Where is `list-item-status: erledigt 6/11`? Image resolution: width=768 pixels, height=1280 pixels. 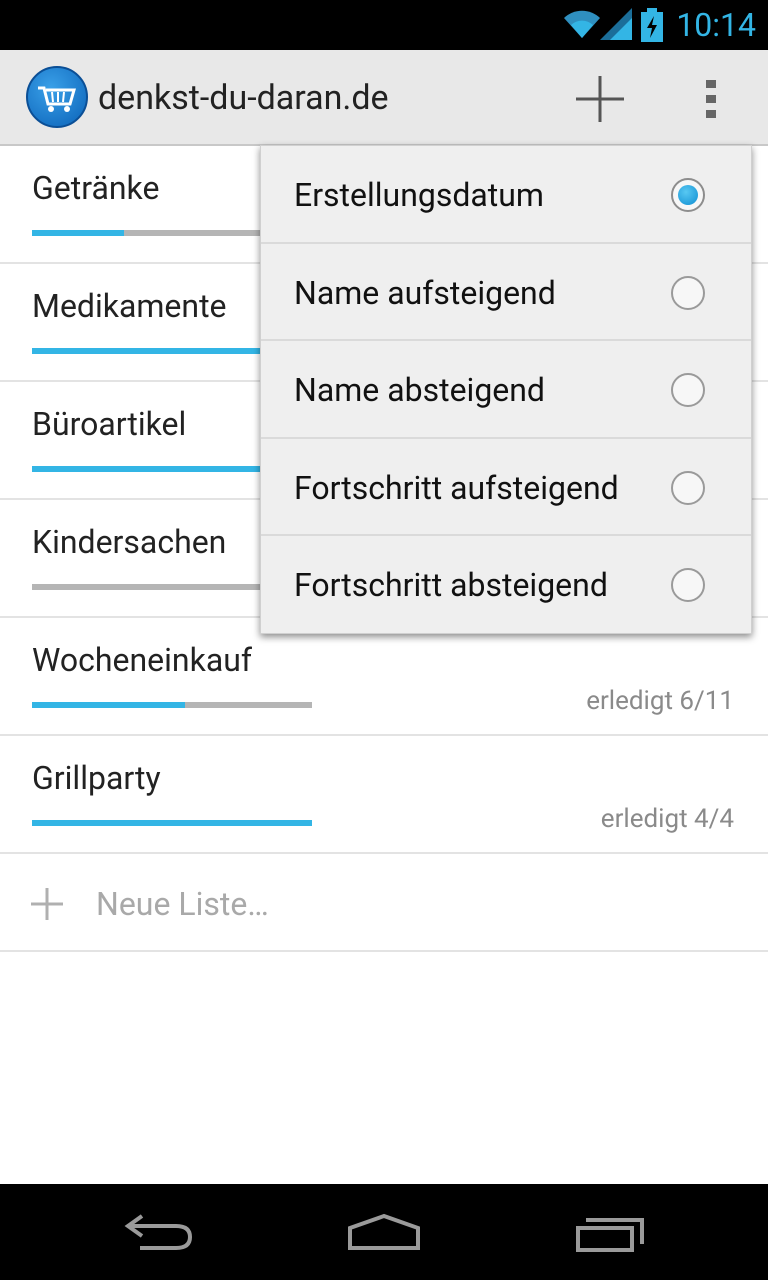
list-item-status: erledigt 6/11 is located at coordinates (660, 701).